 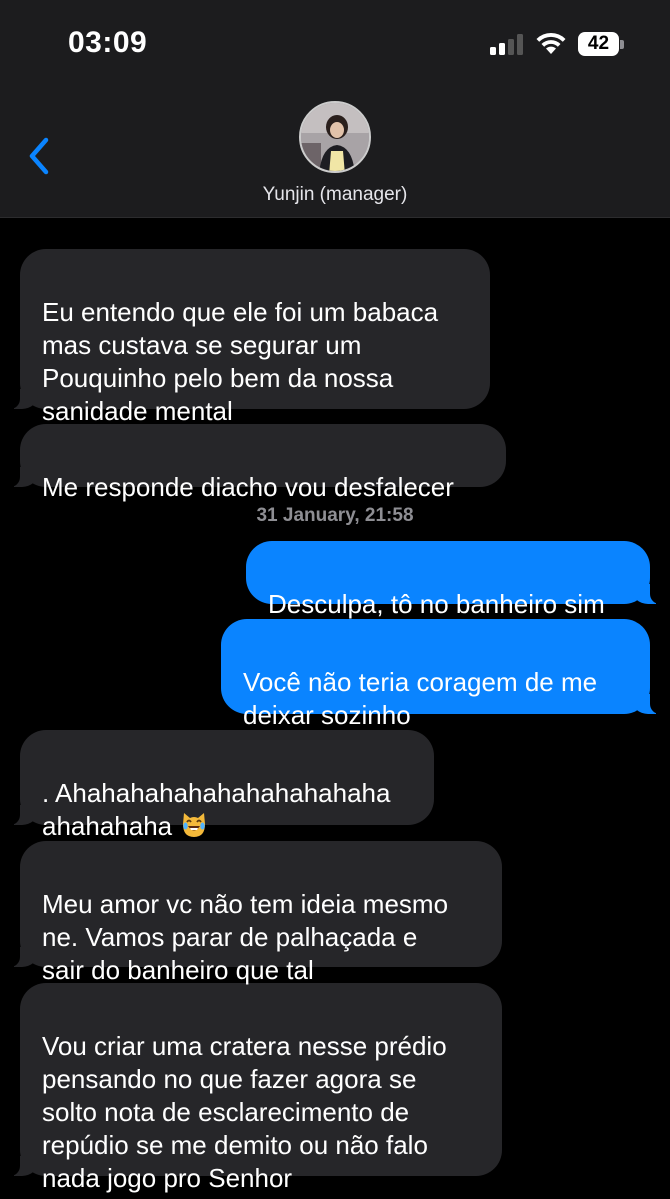 I want to click on chevron-left-icon, so click(x=39, y=156).